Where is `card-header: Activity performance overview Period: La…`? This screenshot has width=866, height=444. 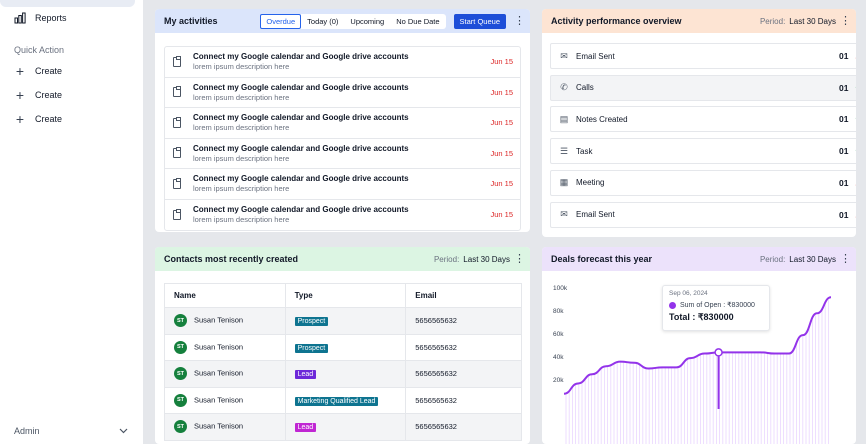
card-header: Activity performance overview Period: La… is located at coordinates (699, 21).